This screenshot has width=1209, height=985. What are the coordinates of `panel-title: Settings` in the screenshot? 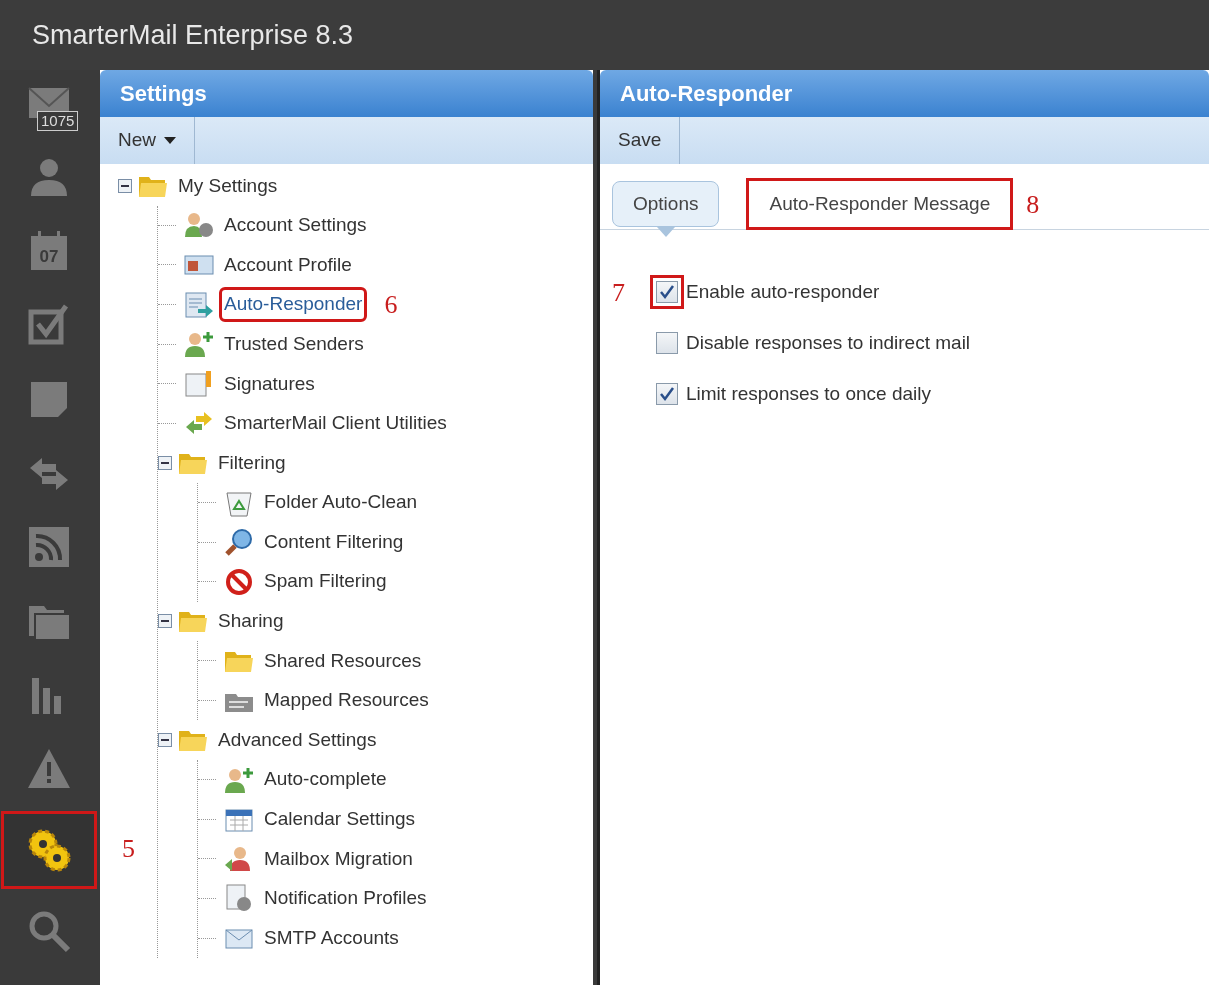 It's located at (163, 94).